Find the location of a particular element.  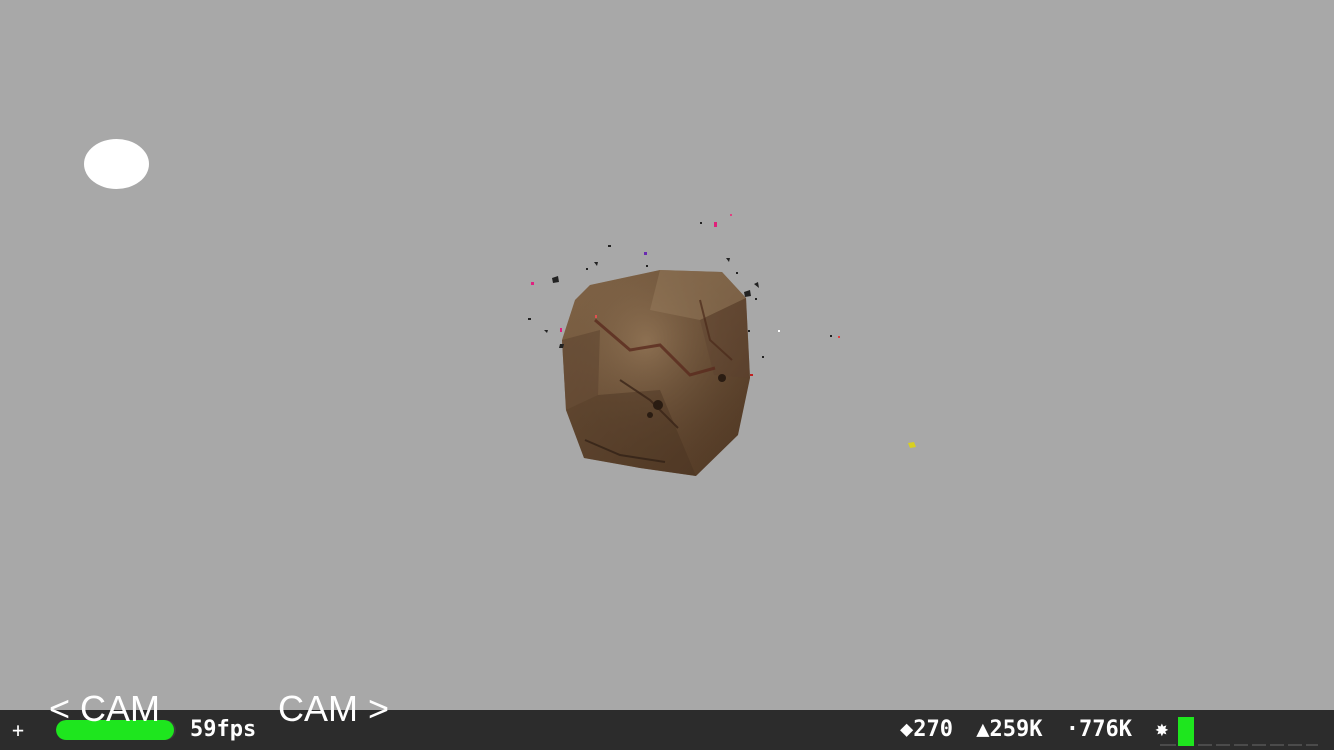

fps-readout: 59fps is located at coordinates (223, 729).